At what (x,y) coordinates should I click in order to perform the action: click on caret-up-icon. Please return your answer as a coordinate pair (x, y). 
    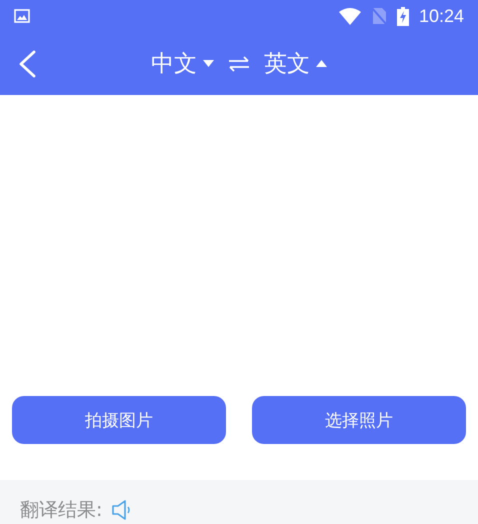
    Looking at the image, I should click on (321, 63).